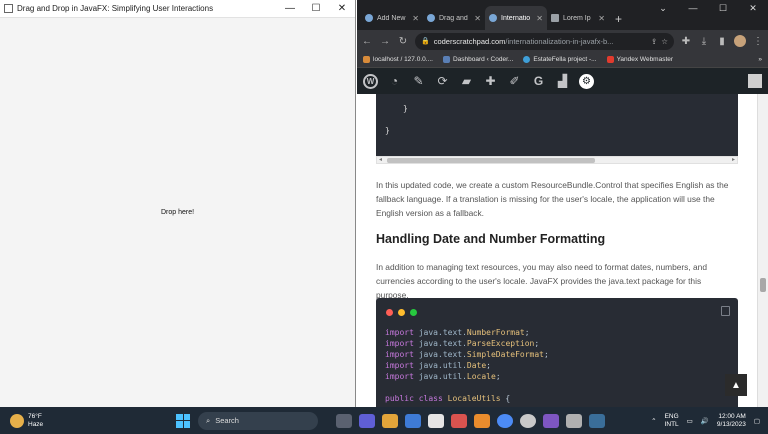 This screenshot has height=434, width=768. Describe the element at coordinates (344, 420) in the screenshot. I see `task-view-icon` at that location.